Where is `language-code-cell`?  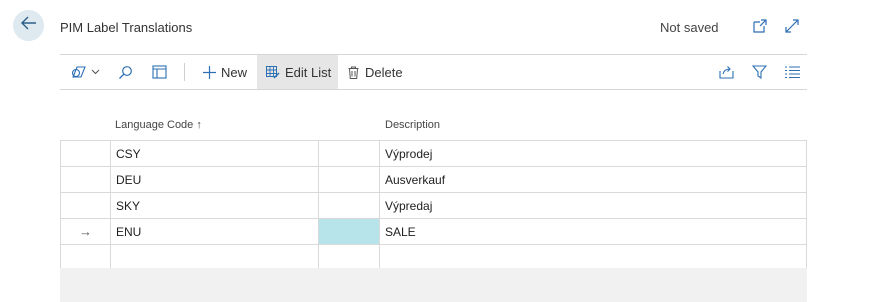 language-code-cell is located at coordinates (215, 257).